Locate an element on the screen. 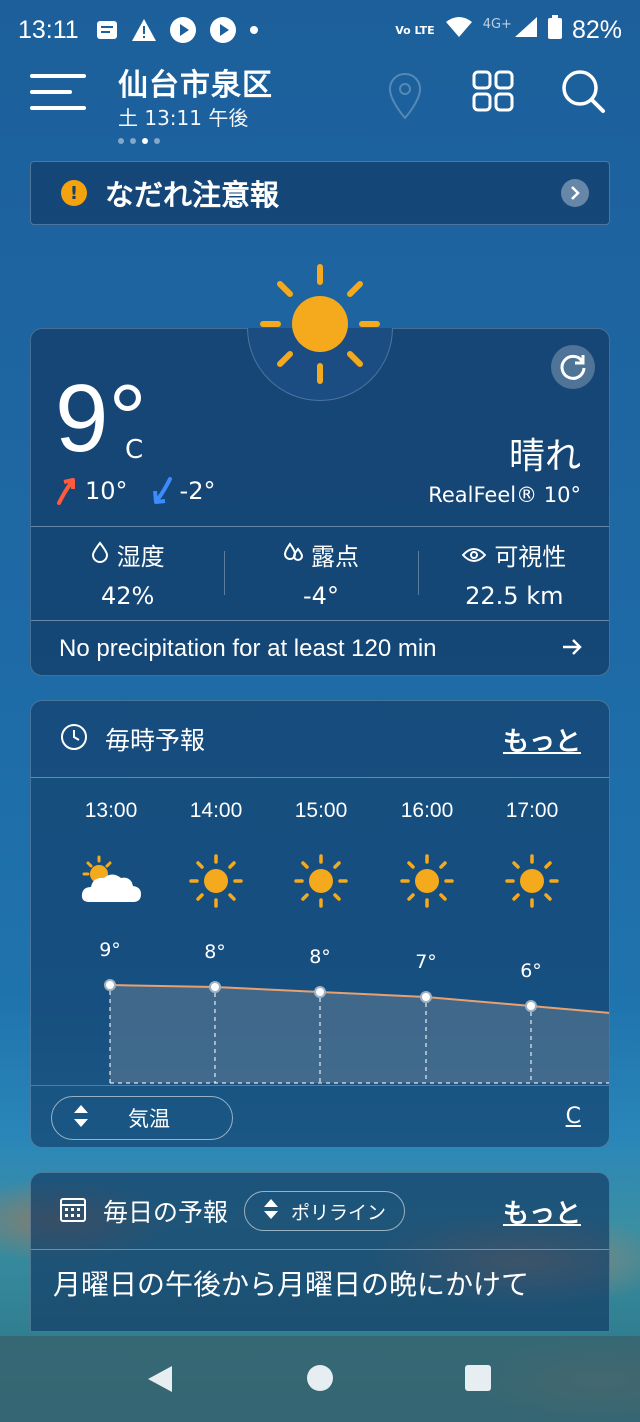 This screenshot has width=640, height=1422. arrow-down-icon is located at coordinates (162, 491).